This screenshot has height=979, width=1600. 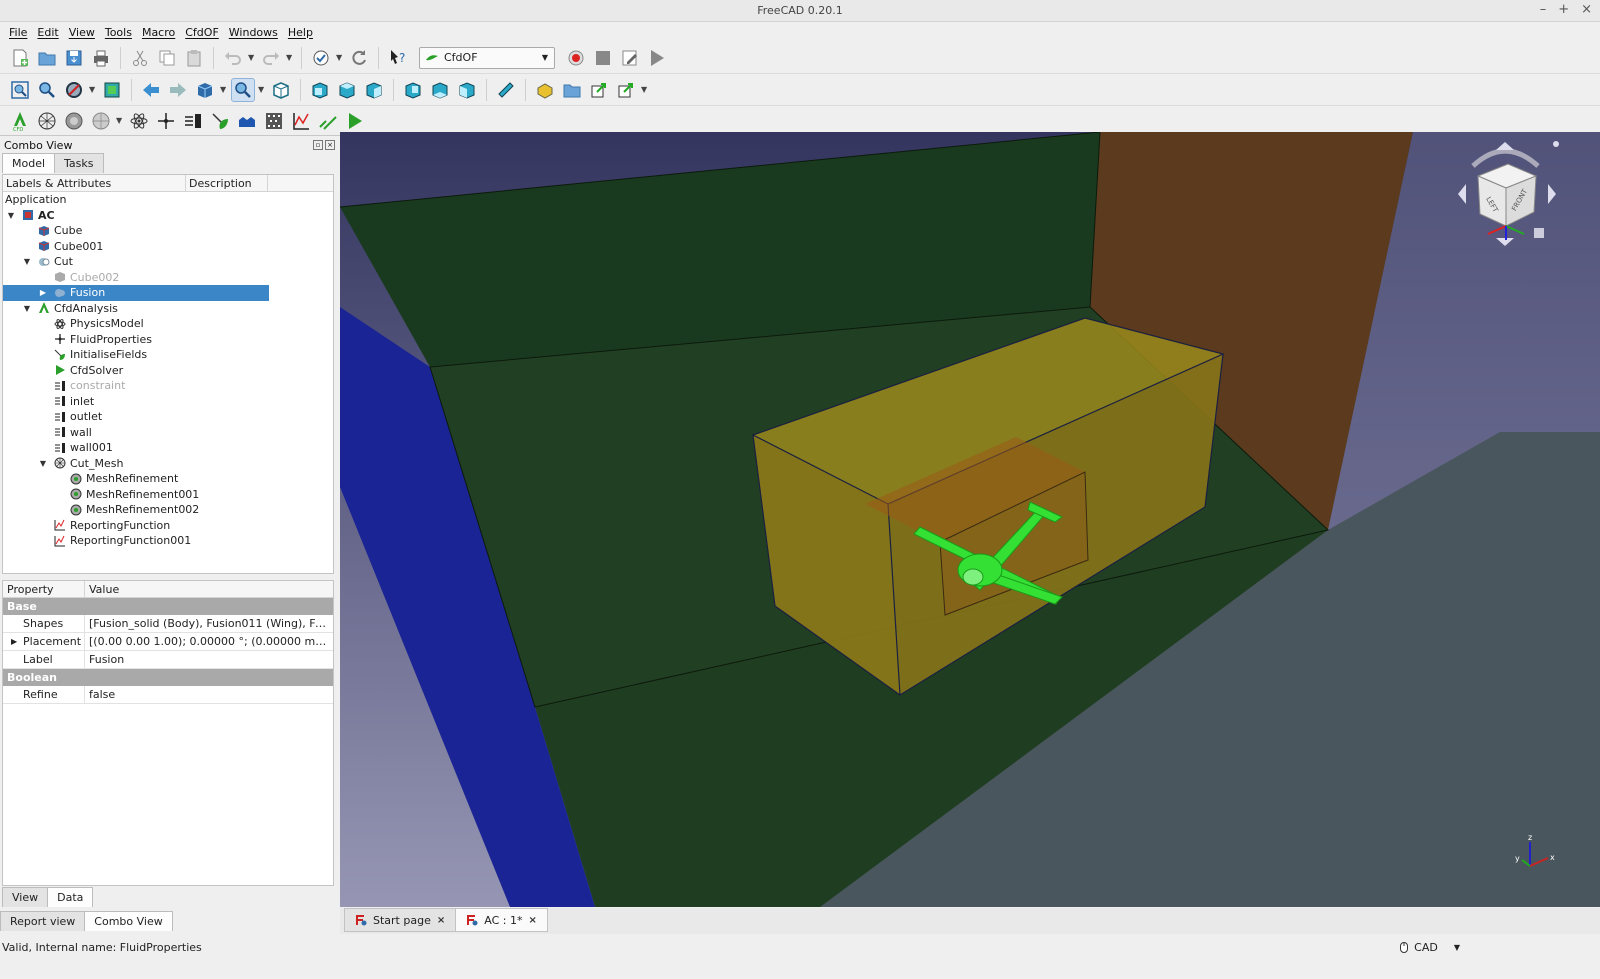 What do you see at coordinates (301, 121) in the screenshot?
I see `reporting-button` at bounding box center [301, 121].